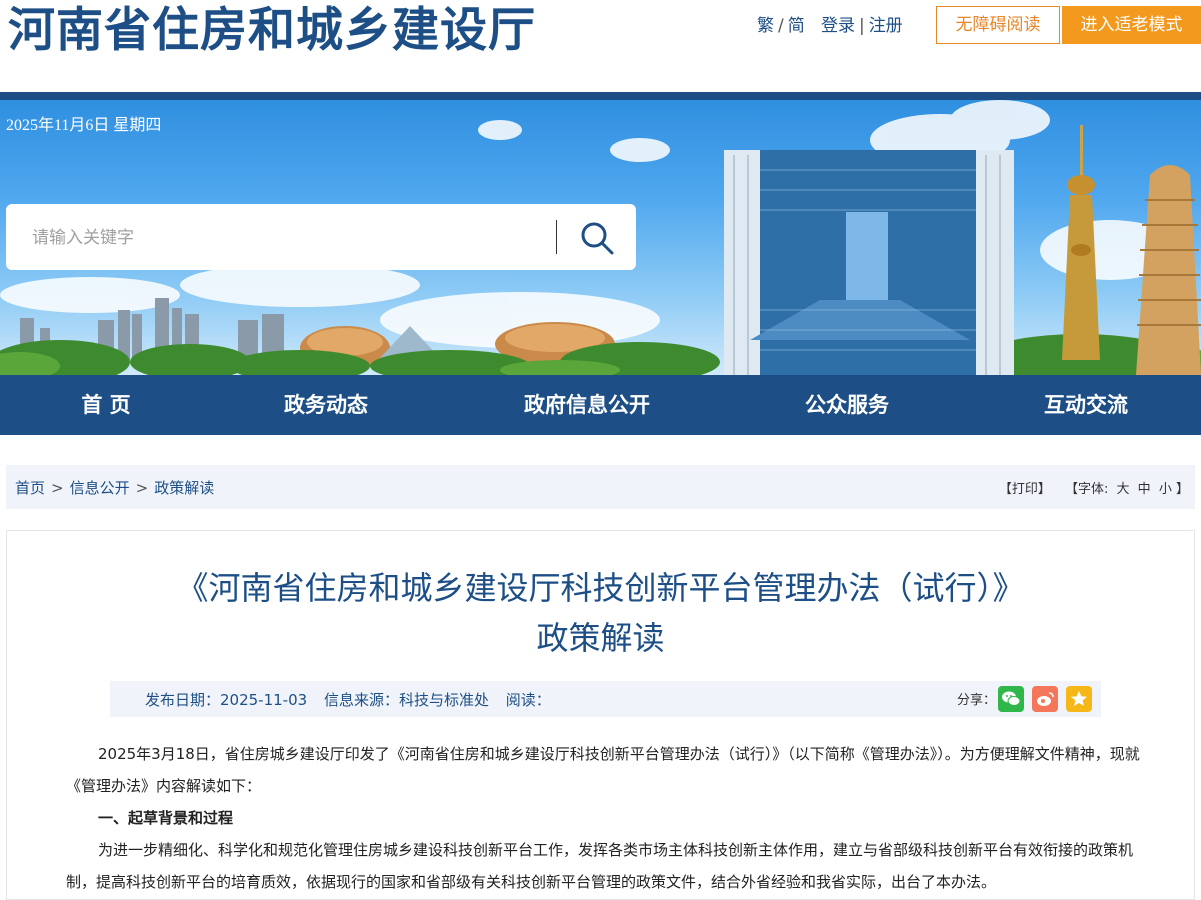 Image resolution: width=1201 pixels, height=900 pixels. I want to click on font-size-close: 】, so click(1182, 489).